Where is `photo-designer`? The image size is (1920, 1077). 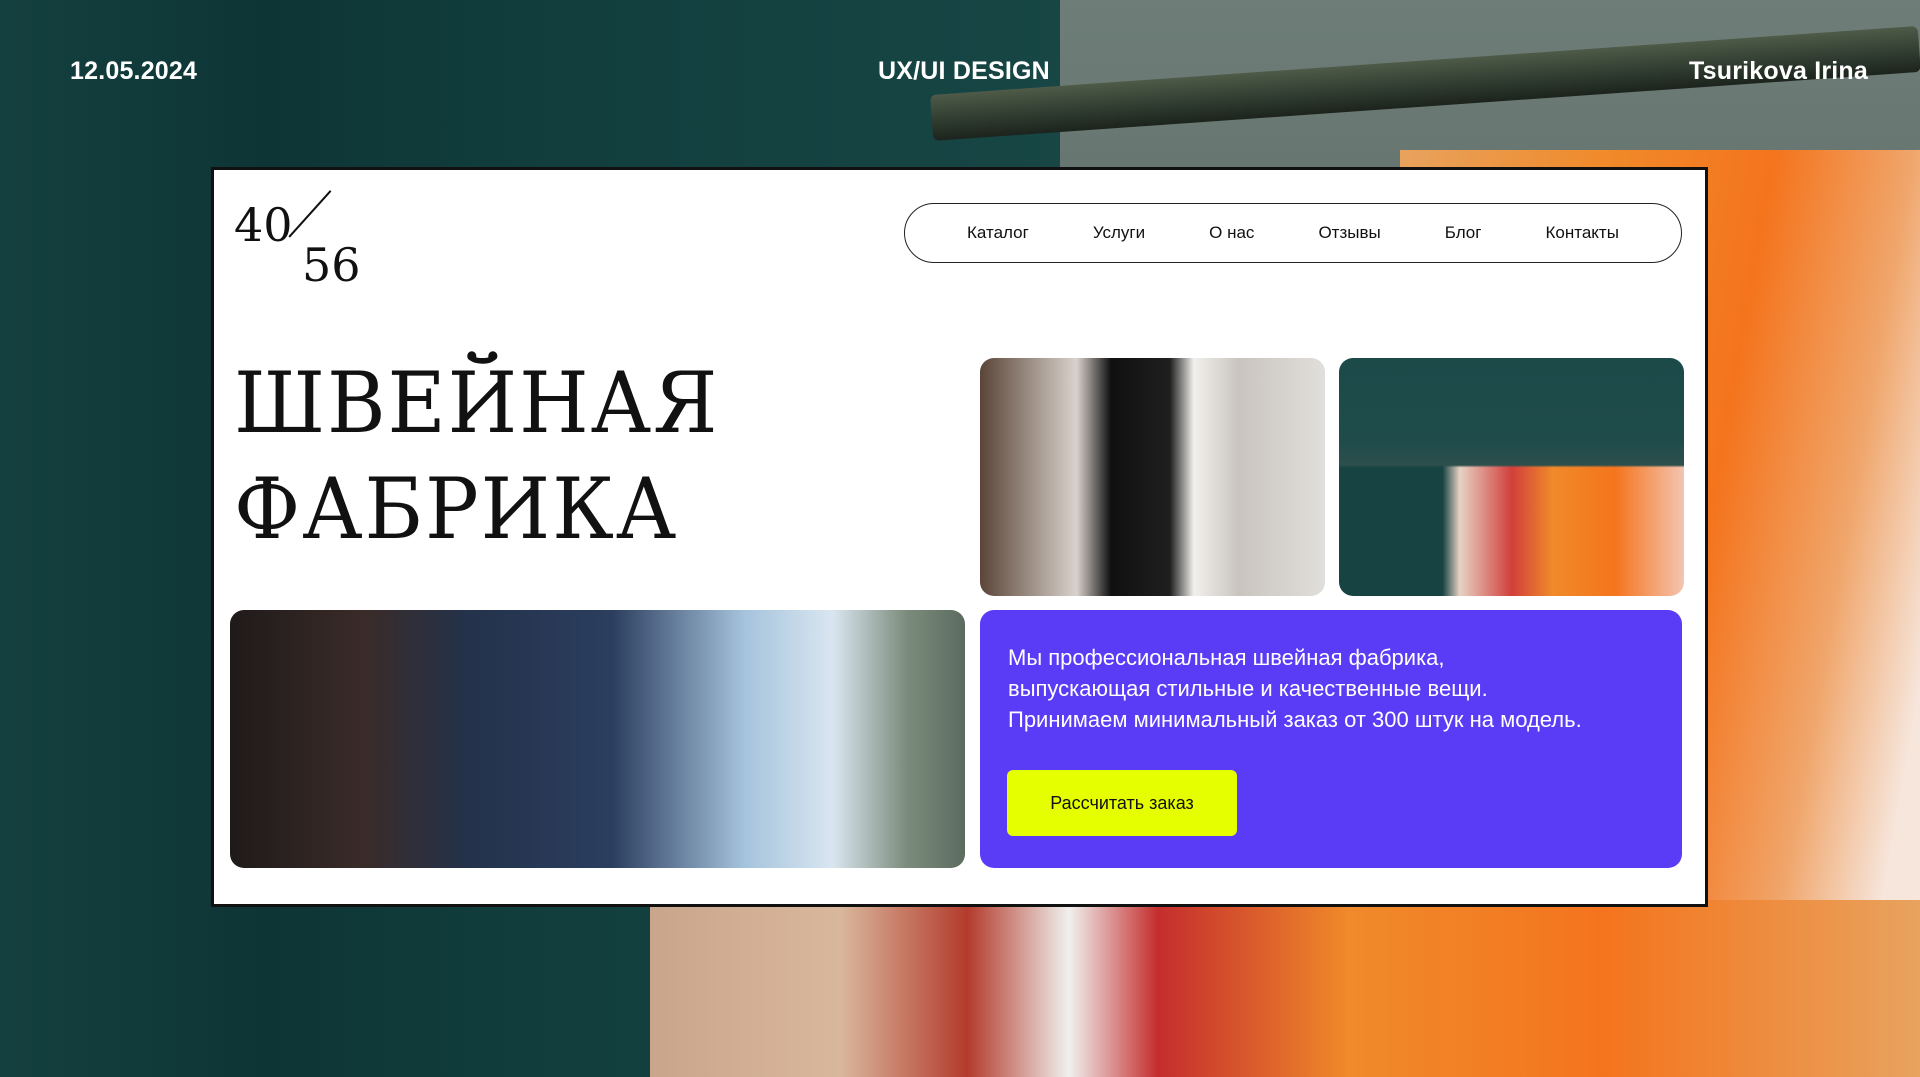
photo-designer is located at coordinates (597, 739).